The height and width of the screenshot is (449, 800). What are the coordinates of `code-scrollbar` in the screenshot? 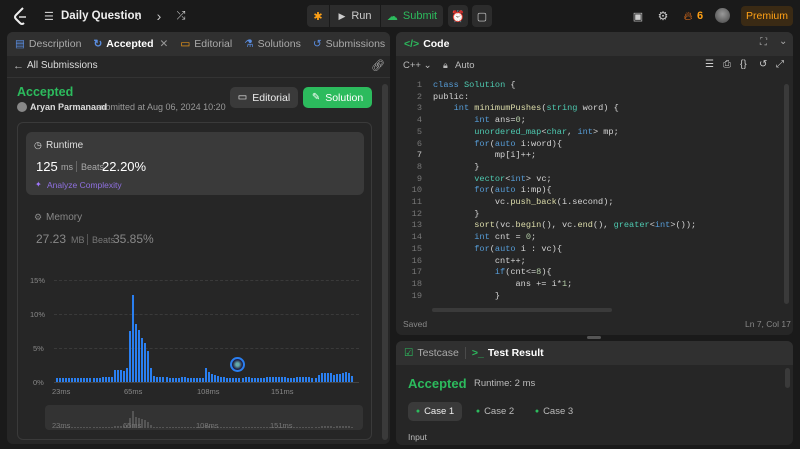 It's located at (786, 194).